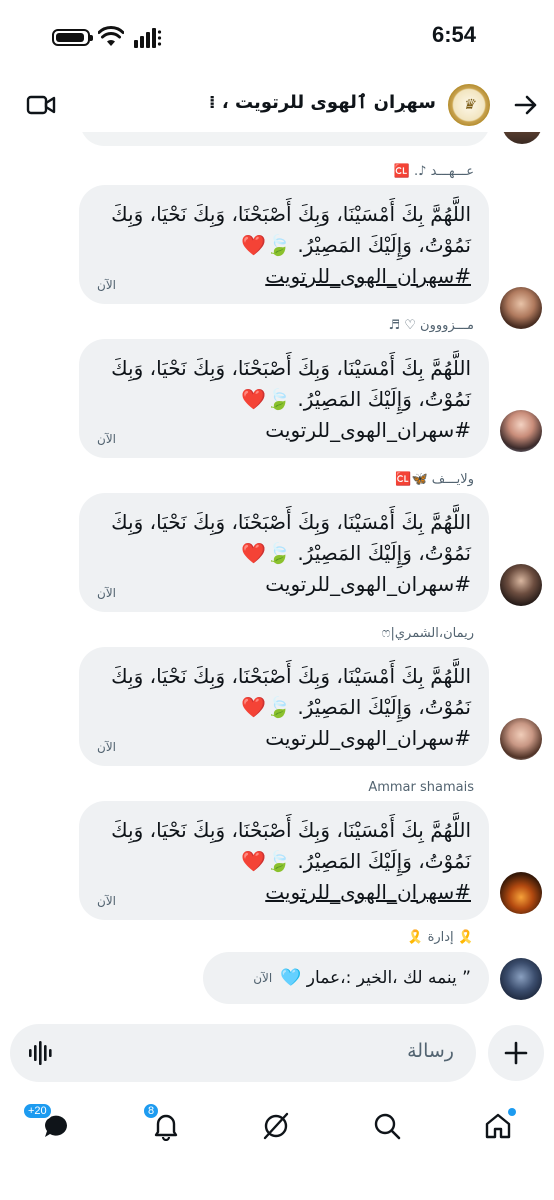 This screenshot has width=554, height=1200. I want to click on sender-name: عـــهـــد ♪. 🆑, so click(434, 171).